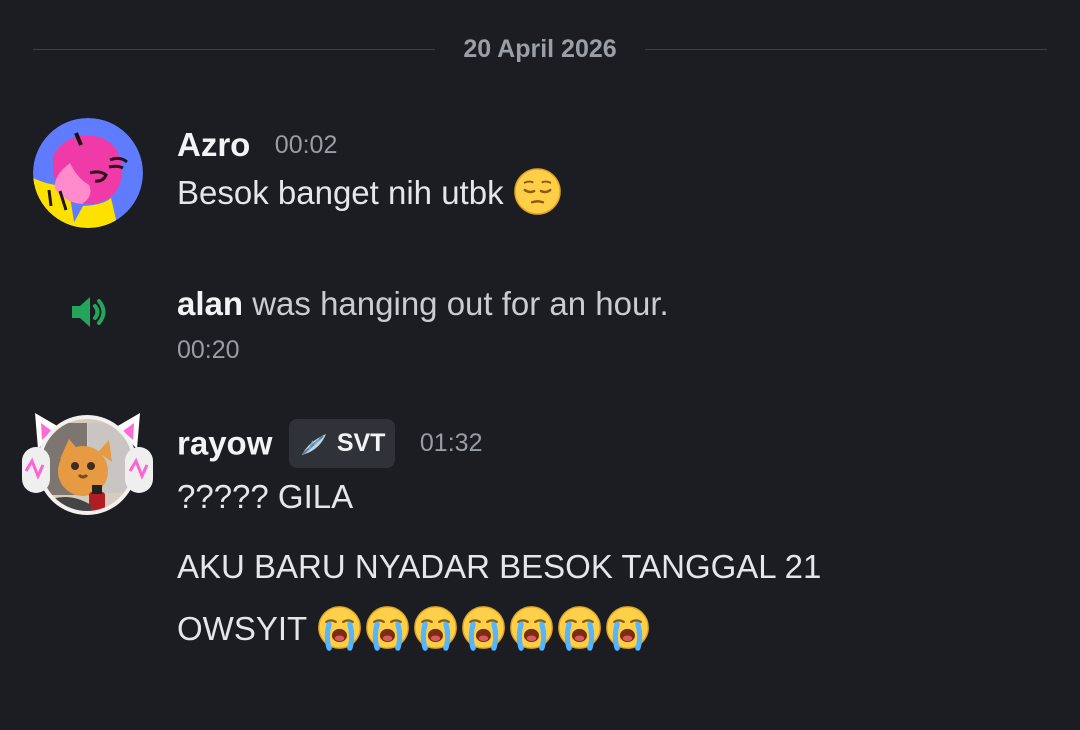 Image resolution: width=1080 pixels, height=730 pixels. I want to click on message-author: rayow, so click(224, 443).